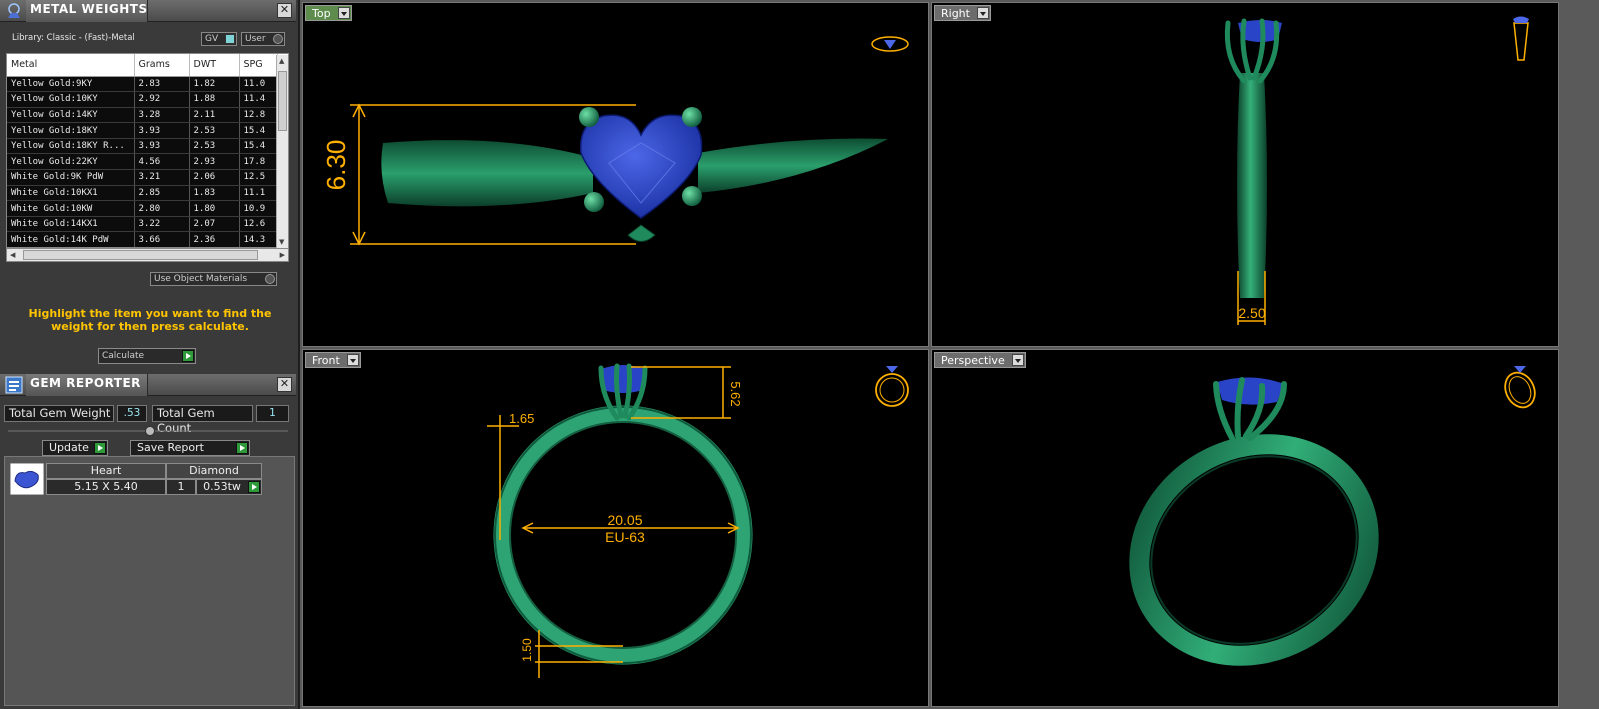 The height and width of the screenshot is (709, 1599). Describe the element at coordinates (149, 581) in the screenshot. I see `gem-list: Heart Diamond 5.15 X 5.40 1 0.53tw` at that location.